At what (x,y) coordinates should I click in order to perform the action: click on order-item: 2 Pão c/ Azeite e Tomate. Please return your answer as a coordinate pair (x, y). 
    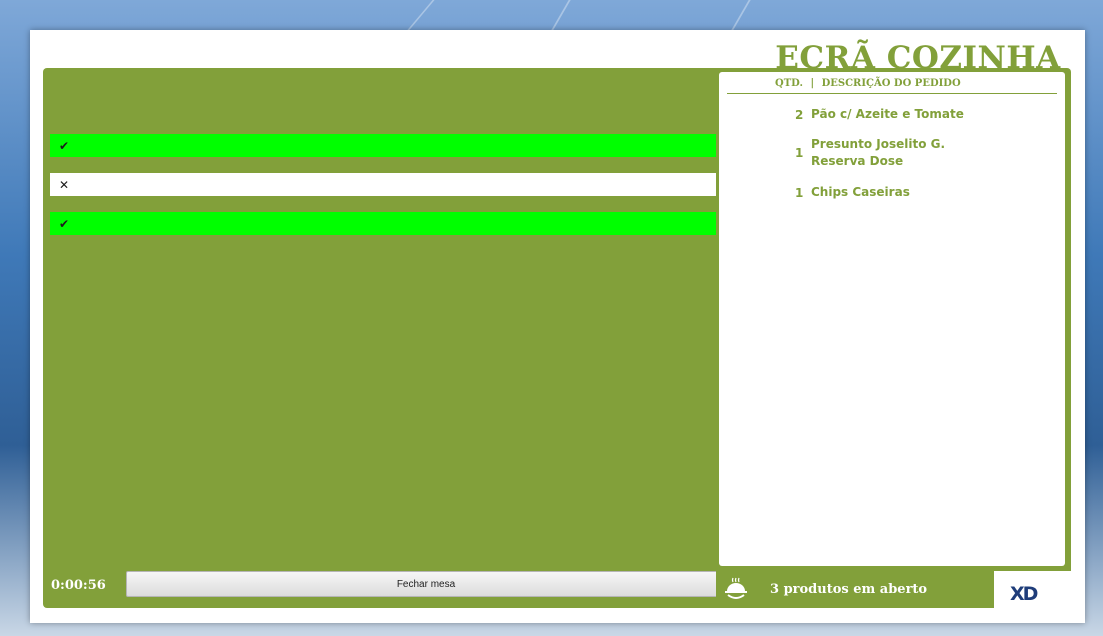
    Looking at the image, I should click on (893, 114).